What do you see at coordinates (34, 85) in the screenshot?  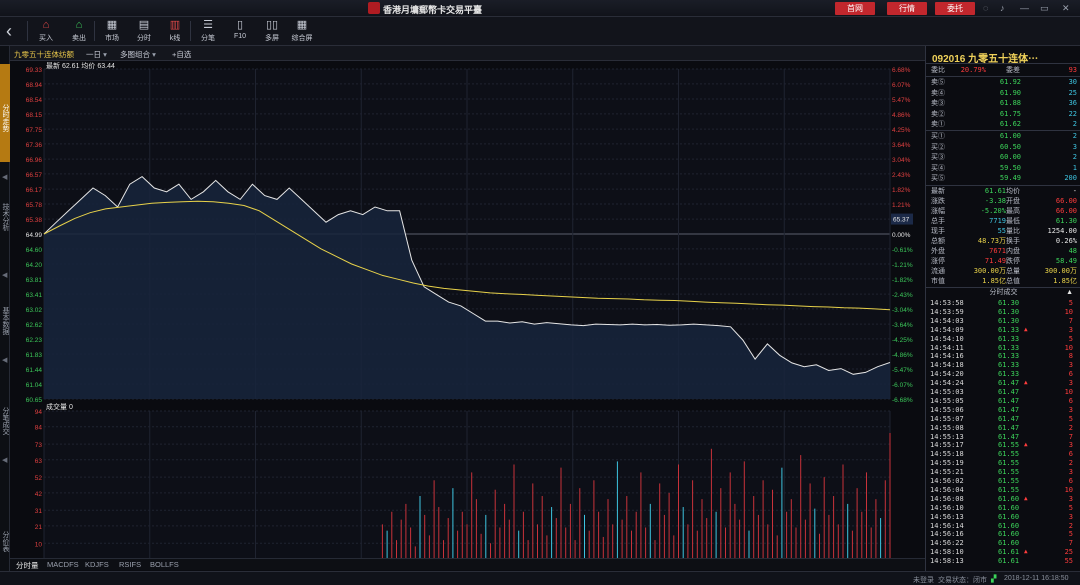 I see `price-tick-label: 68.94` at bounding box center [34, 85].